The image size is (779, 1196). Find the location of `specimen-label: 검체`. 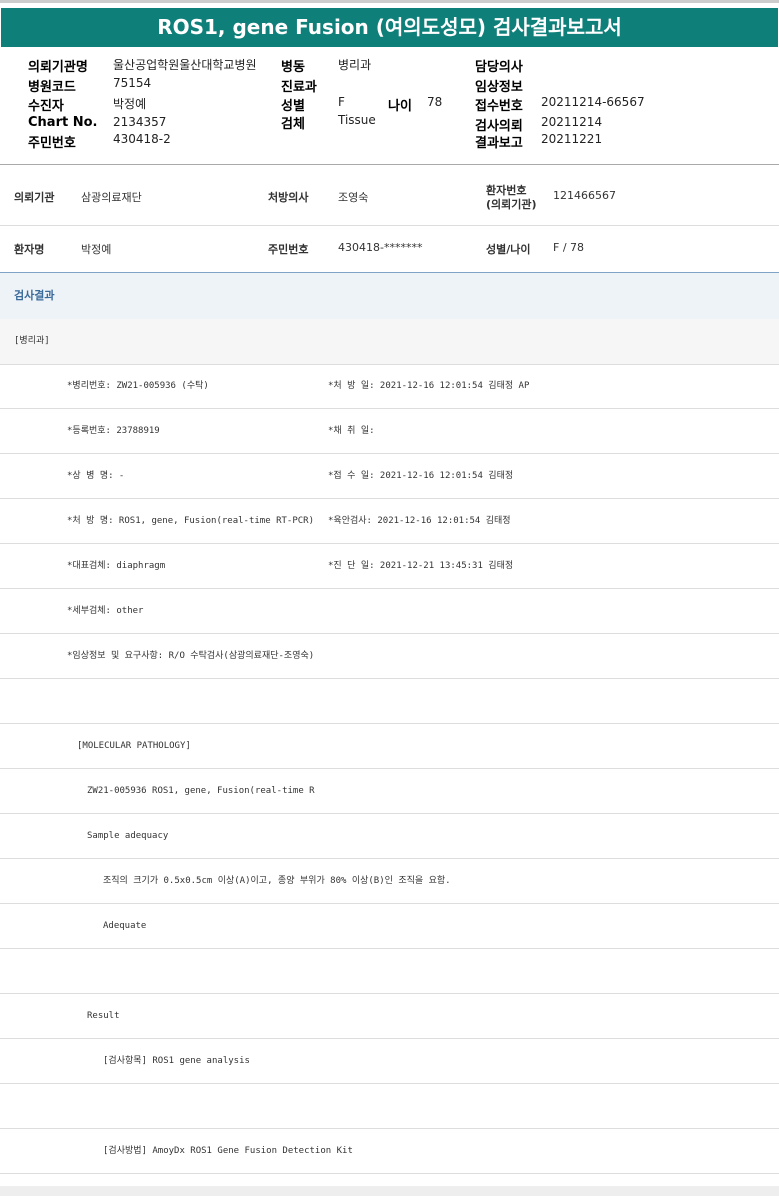

specimen-label: 검체 is located at coordinates (293, 124).